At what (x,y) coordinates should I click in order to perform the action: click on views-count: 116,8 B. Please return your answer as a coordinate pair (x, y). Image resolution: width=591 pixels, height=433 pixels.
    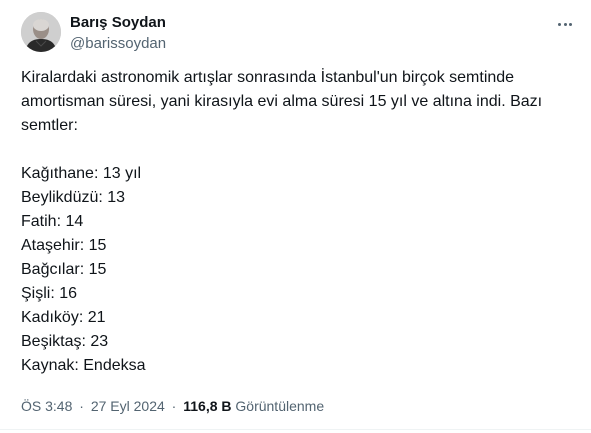
    Looking at the image, I should click on (207, 406).